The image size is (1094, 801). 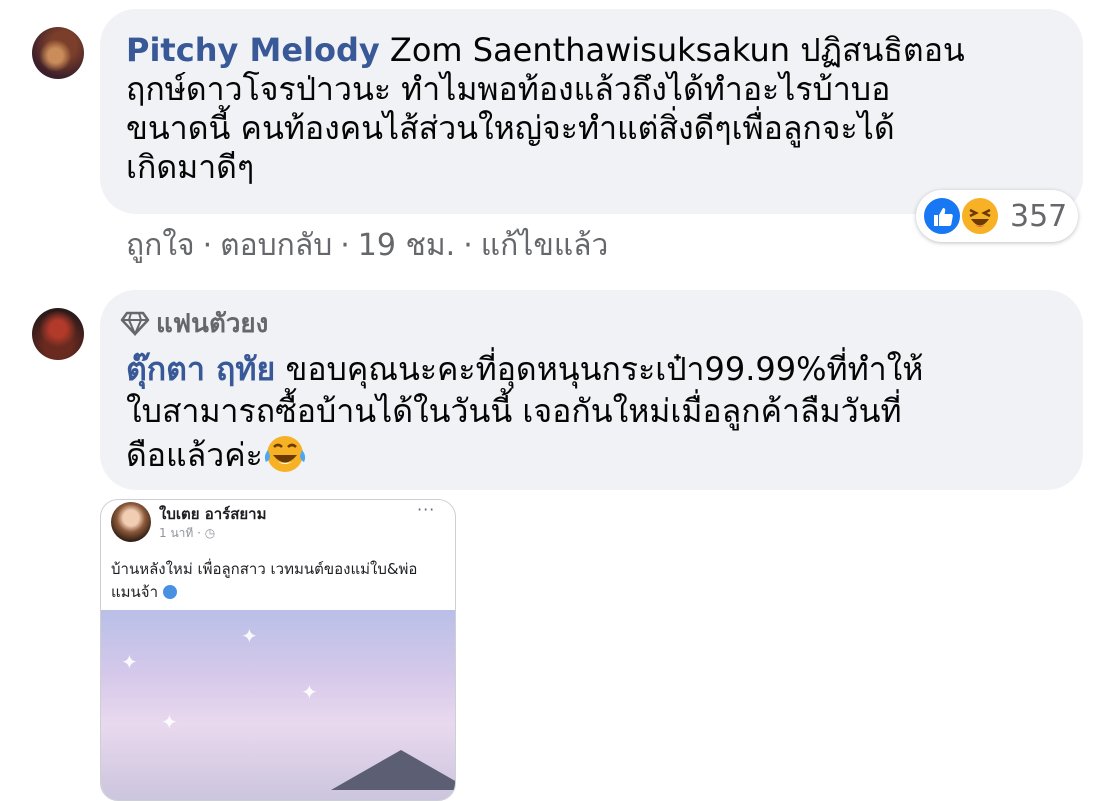 What do you see at coordinates (213, 514) in the screenshot?
I see `post-author: ใบเตย อาร์สยาม` at bounding box center [213, 514].